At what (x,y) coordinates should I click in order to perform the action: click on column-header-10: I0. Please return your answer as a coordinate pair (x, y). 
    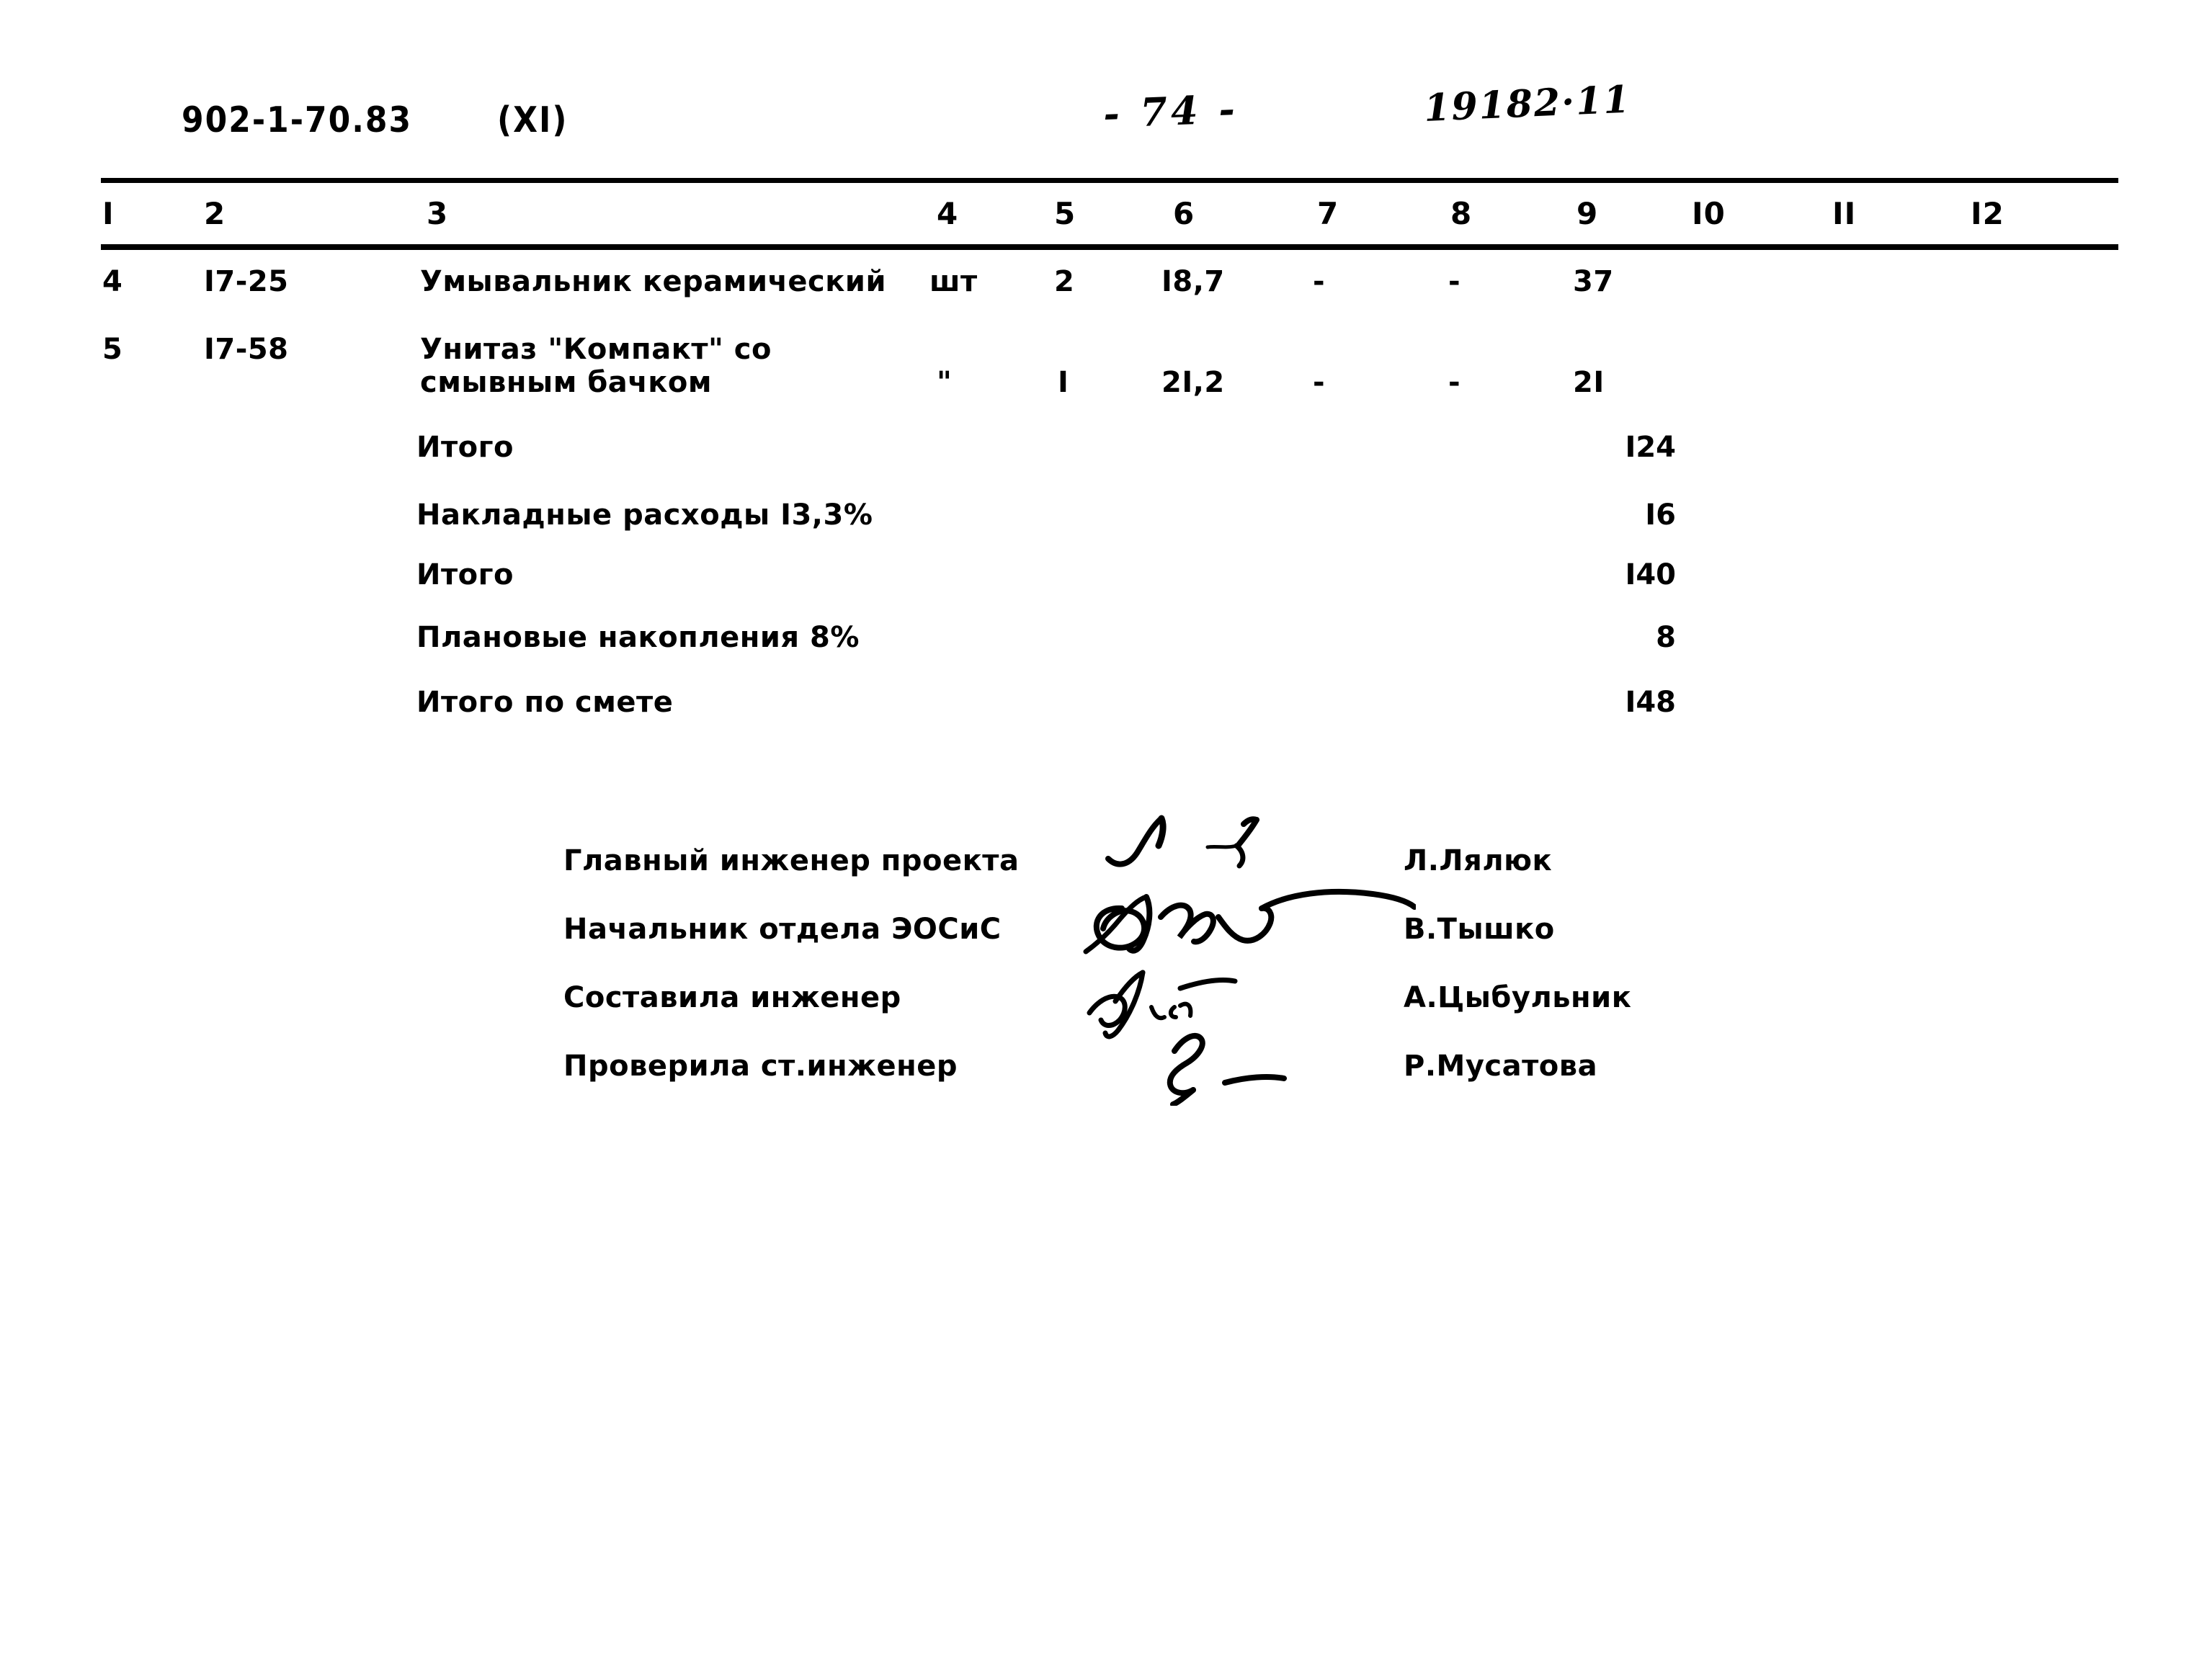
    Looking at the image, I should click on (1709, 213).